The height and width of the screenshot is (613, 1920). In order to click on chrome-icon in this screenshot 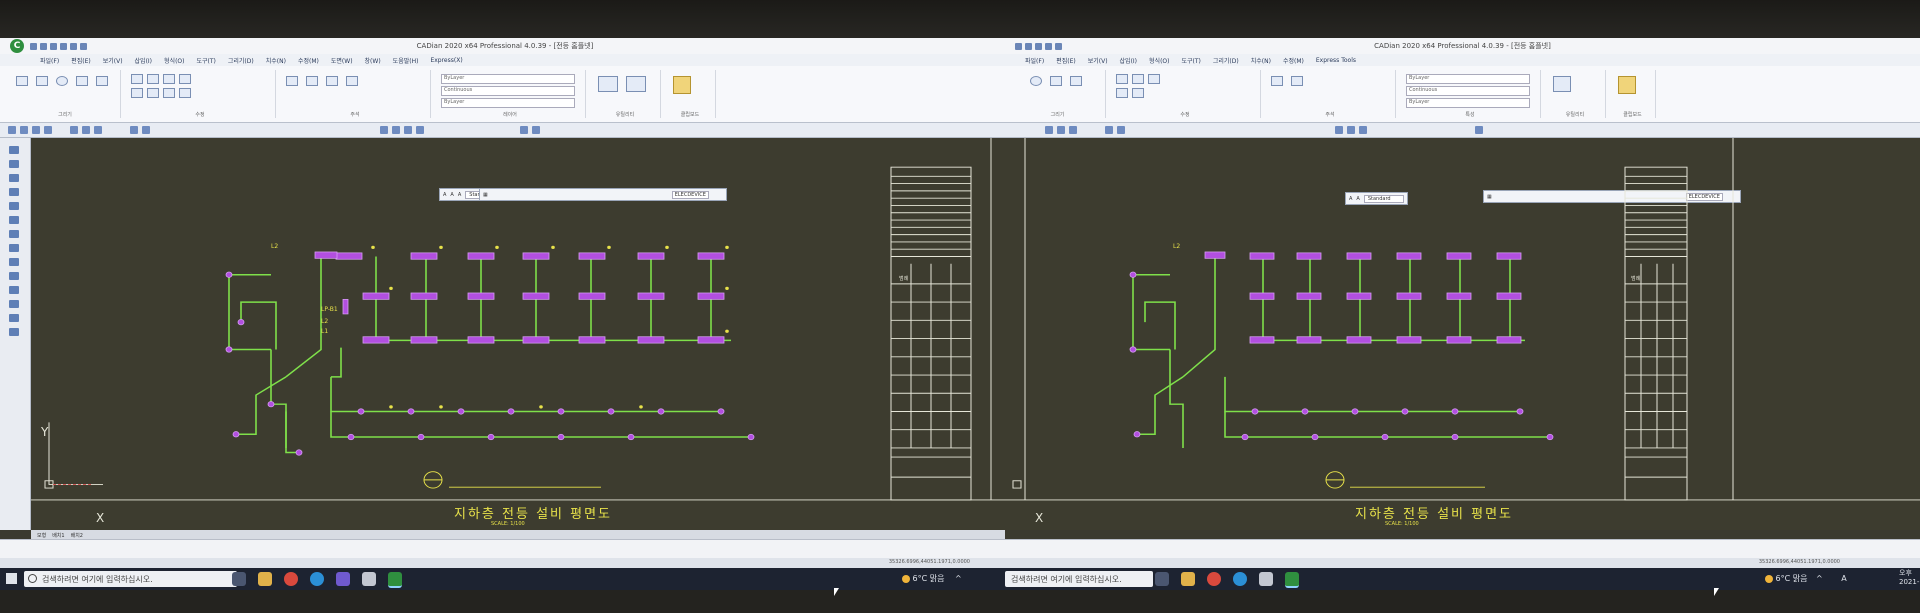, I will do `click(291, 579)`.